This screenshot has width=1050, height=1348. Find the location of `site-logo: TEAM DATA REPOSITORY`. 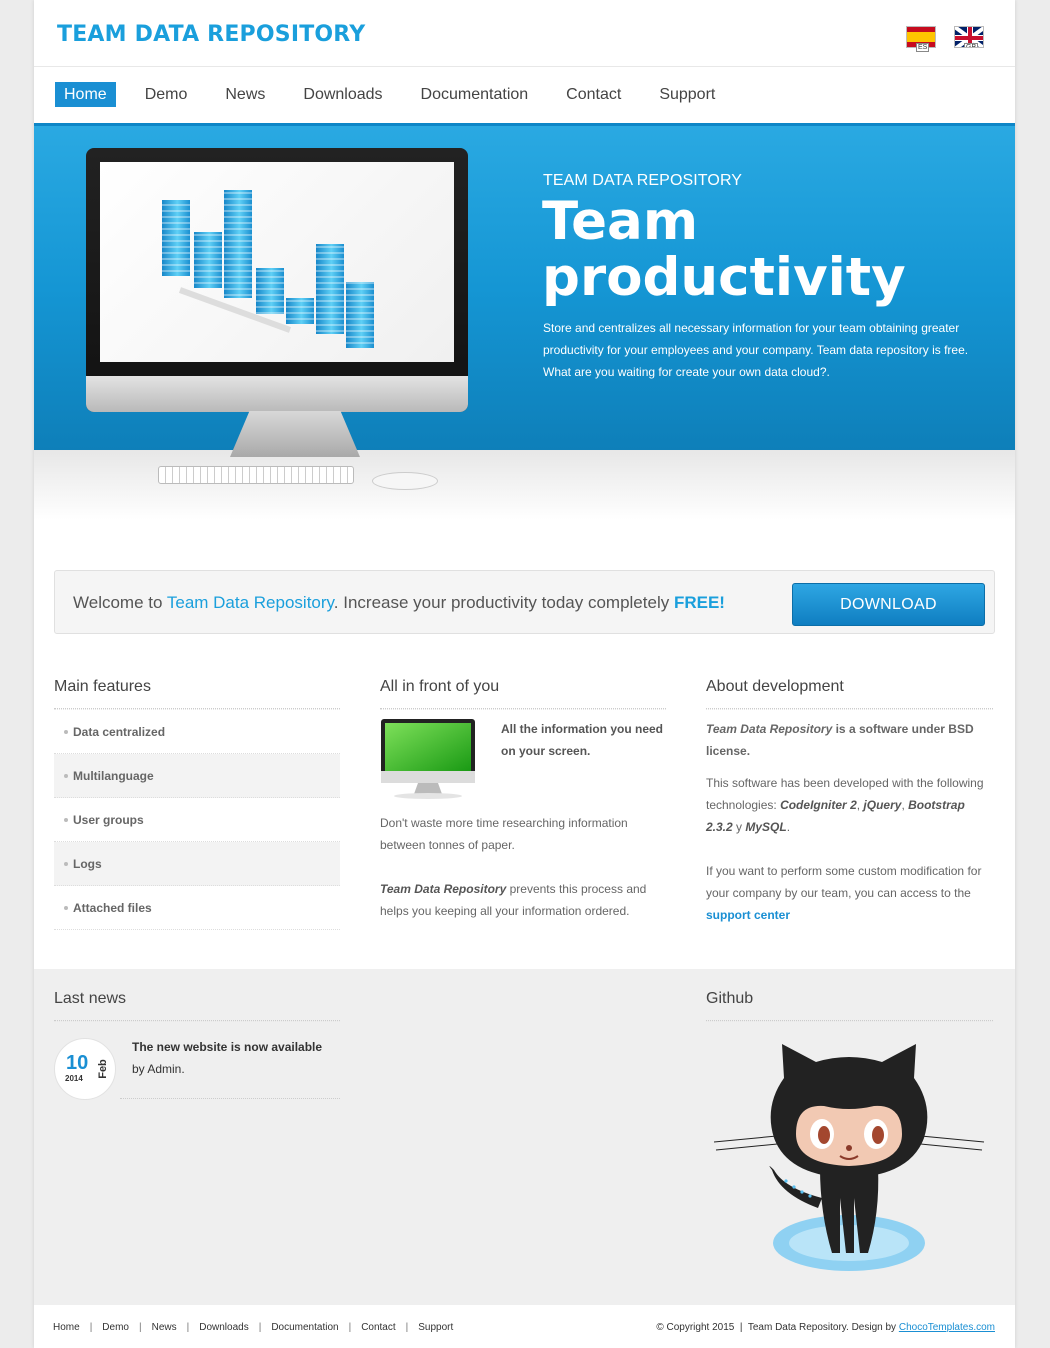

site-logo: TEAM DATA REPOSITORY is located at coordinates (211, 34).